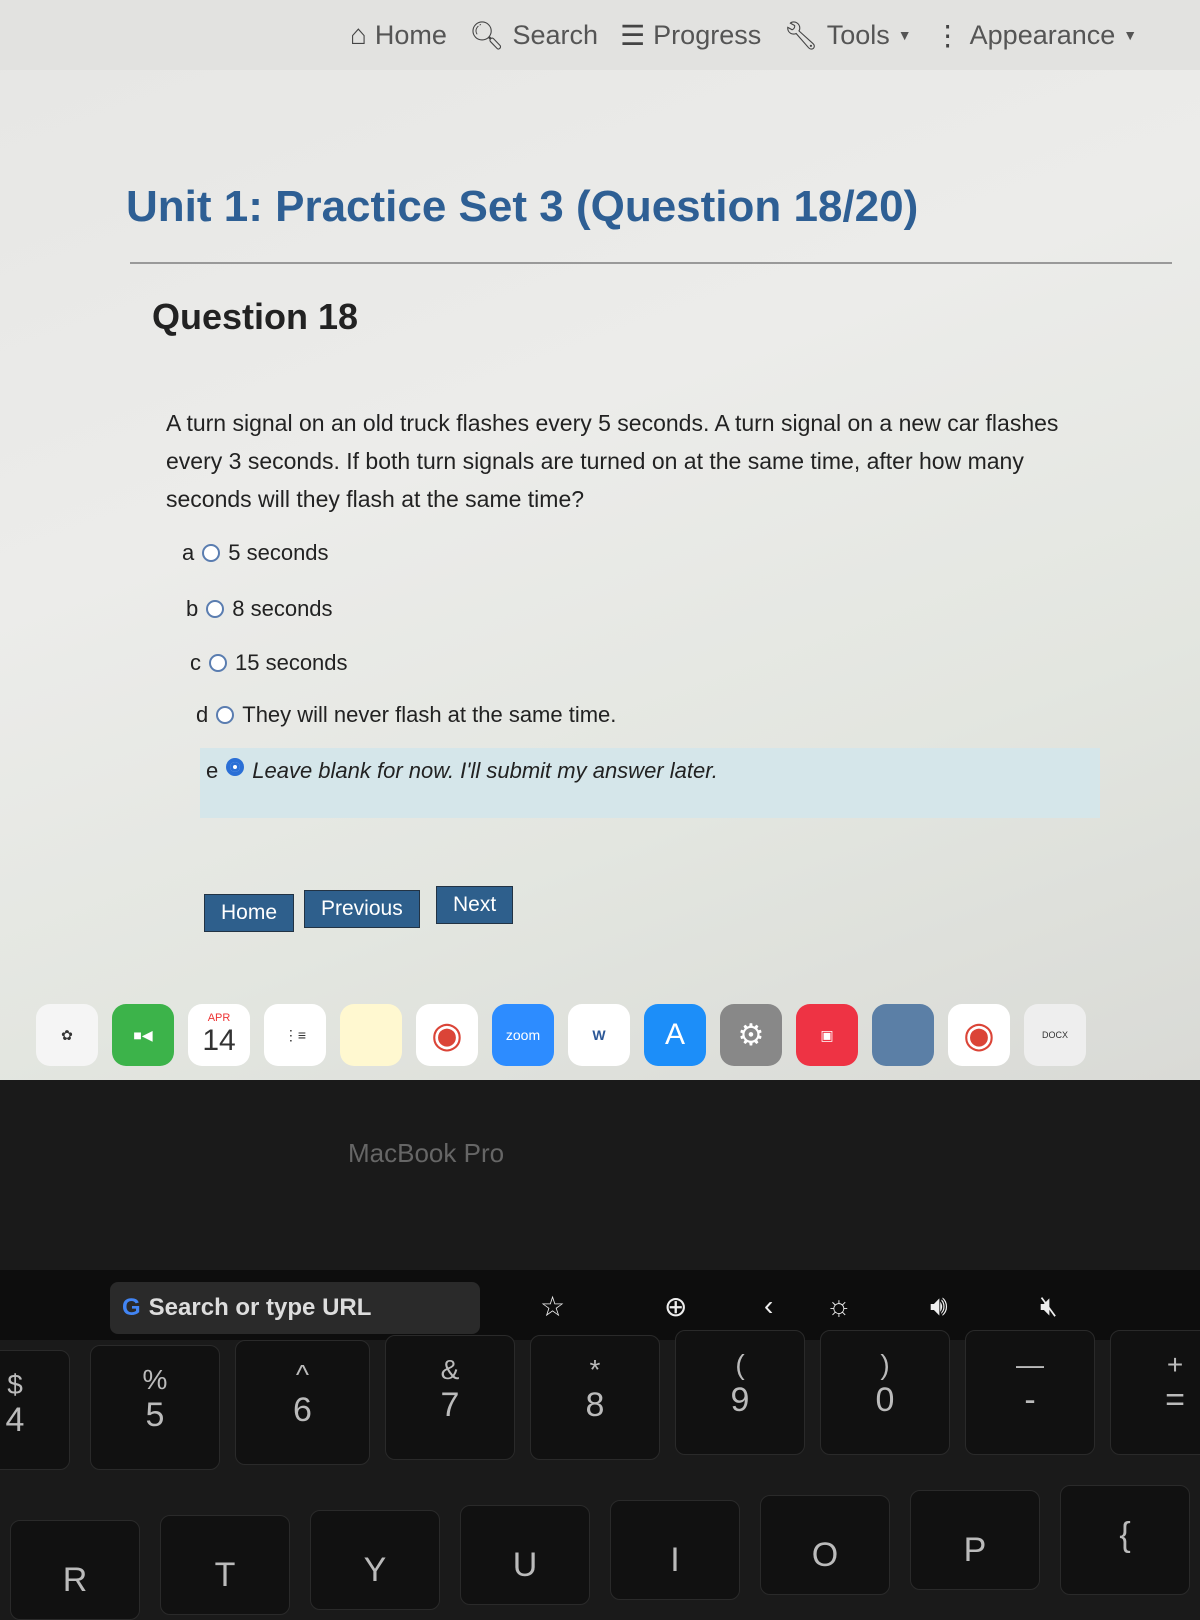  I want to click on home-button: Home, so click(249, 913).